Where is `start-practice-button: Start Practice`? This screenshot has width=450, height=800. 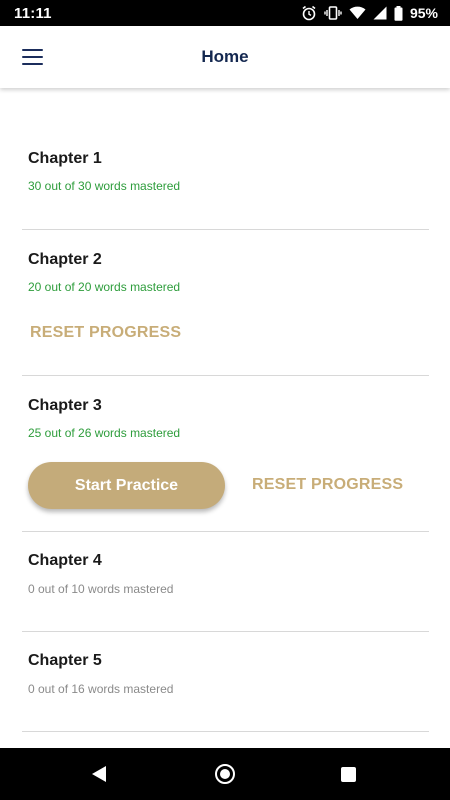 start-practice-button: Start Practice is located at coordinates (126, 485).